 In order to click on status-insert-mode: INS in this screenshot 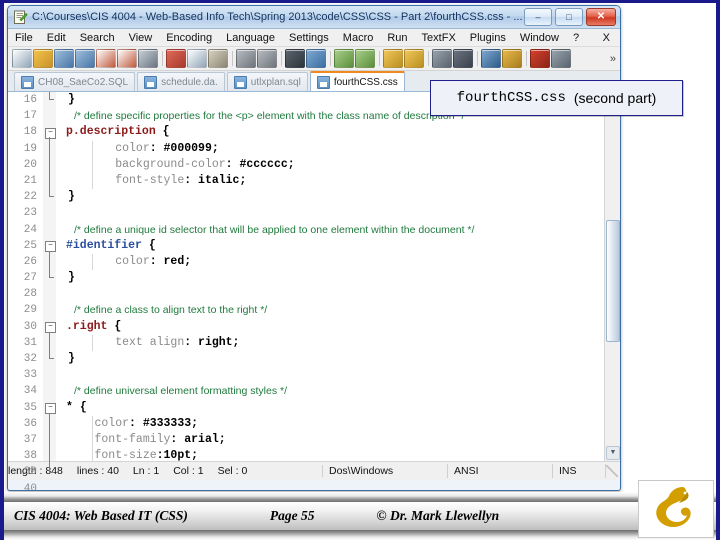, I will do `click(579, 471)`.